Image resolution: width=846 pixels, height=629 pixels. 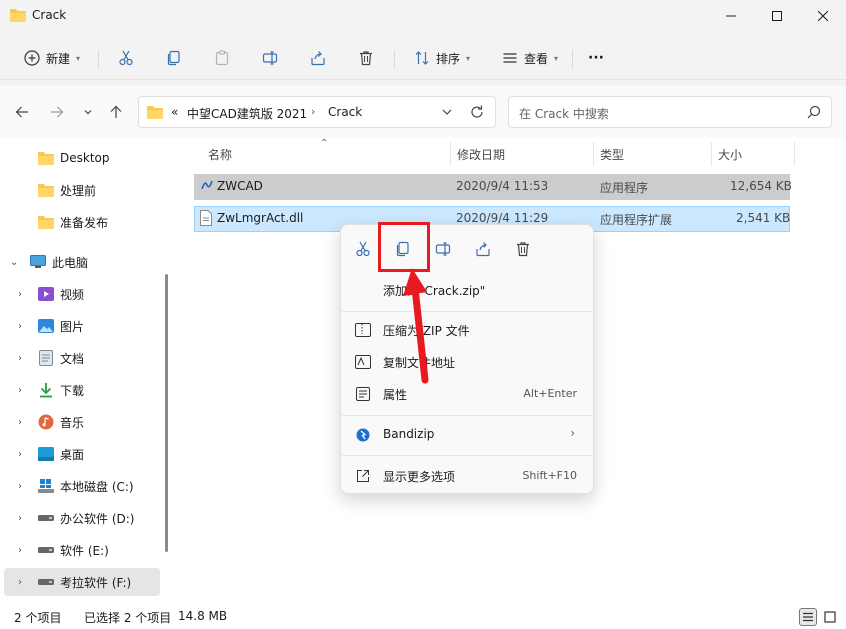 I want to click on sidebar-item-drive-f: › 考拉软件 (F:), so click(x=82, y=582).